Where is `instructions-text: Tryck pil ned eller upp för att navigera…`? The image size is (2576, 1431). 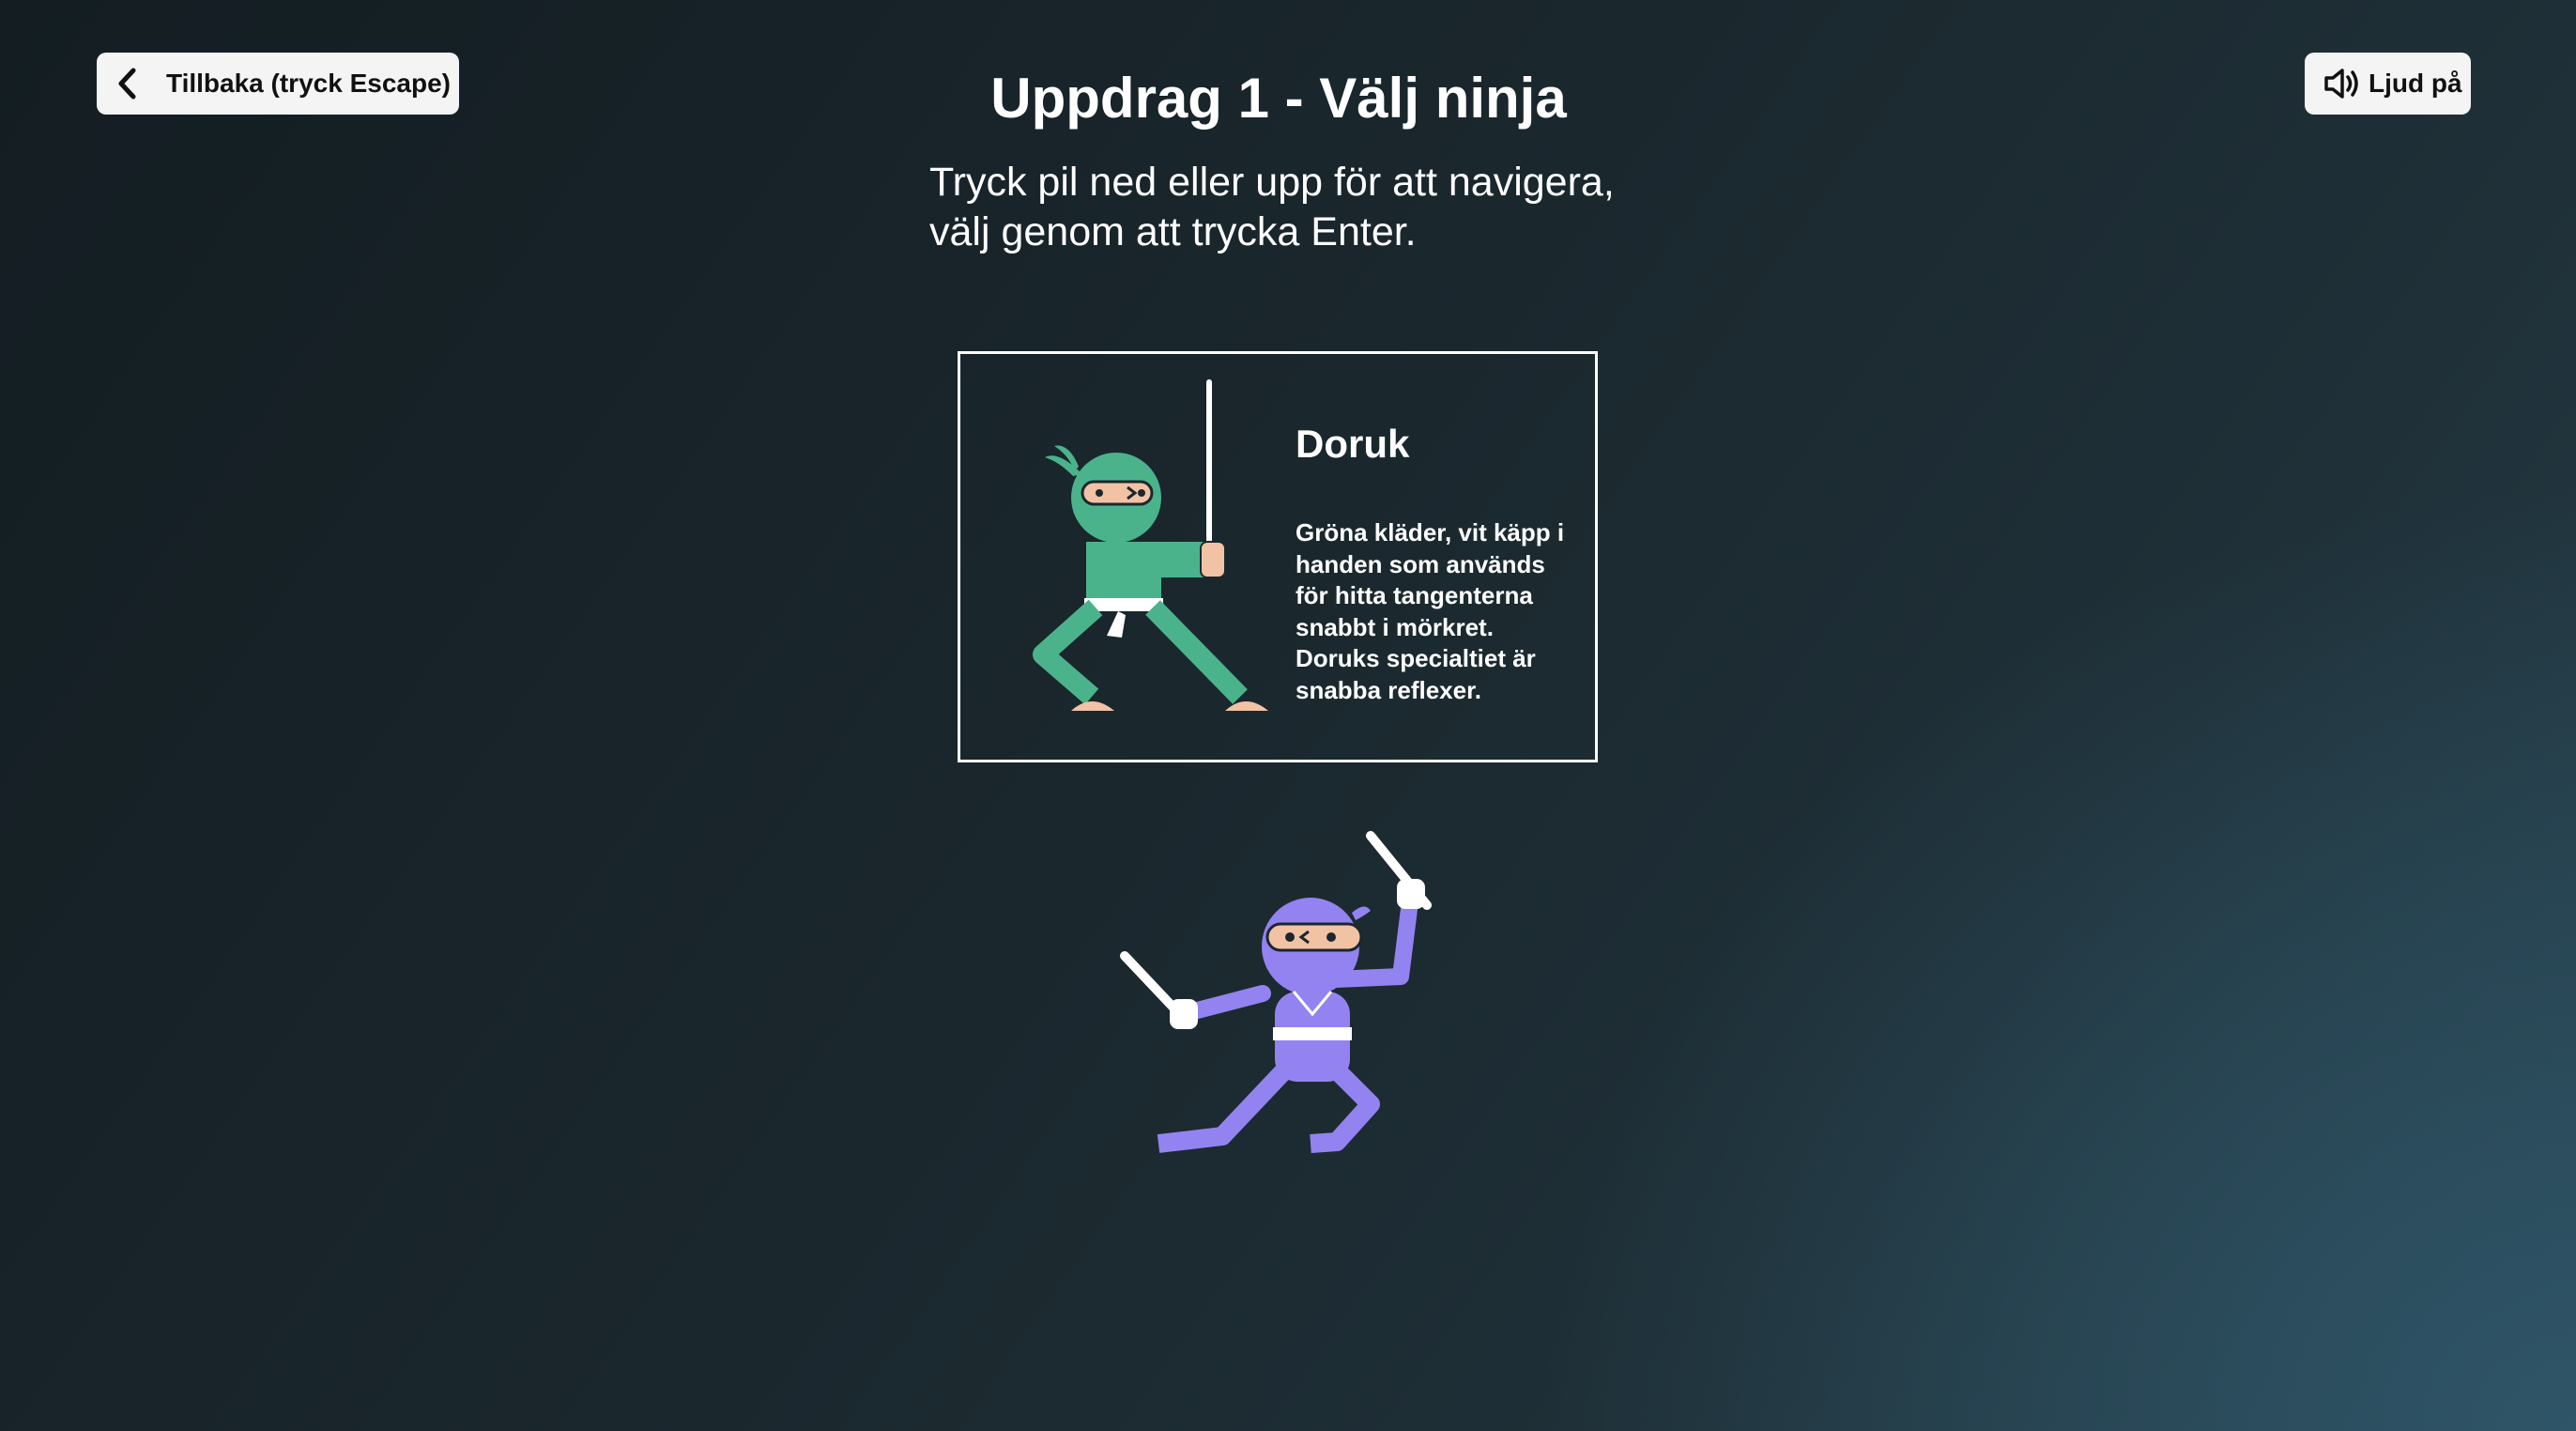
instructions-text: Tryck pil ned eller upp för att navigera… is located at coordinates (1314, 207).